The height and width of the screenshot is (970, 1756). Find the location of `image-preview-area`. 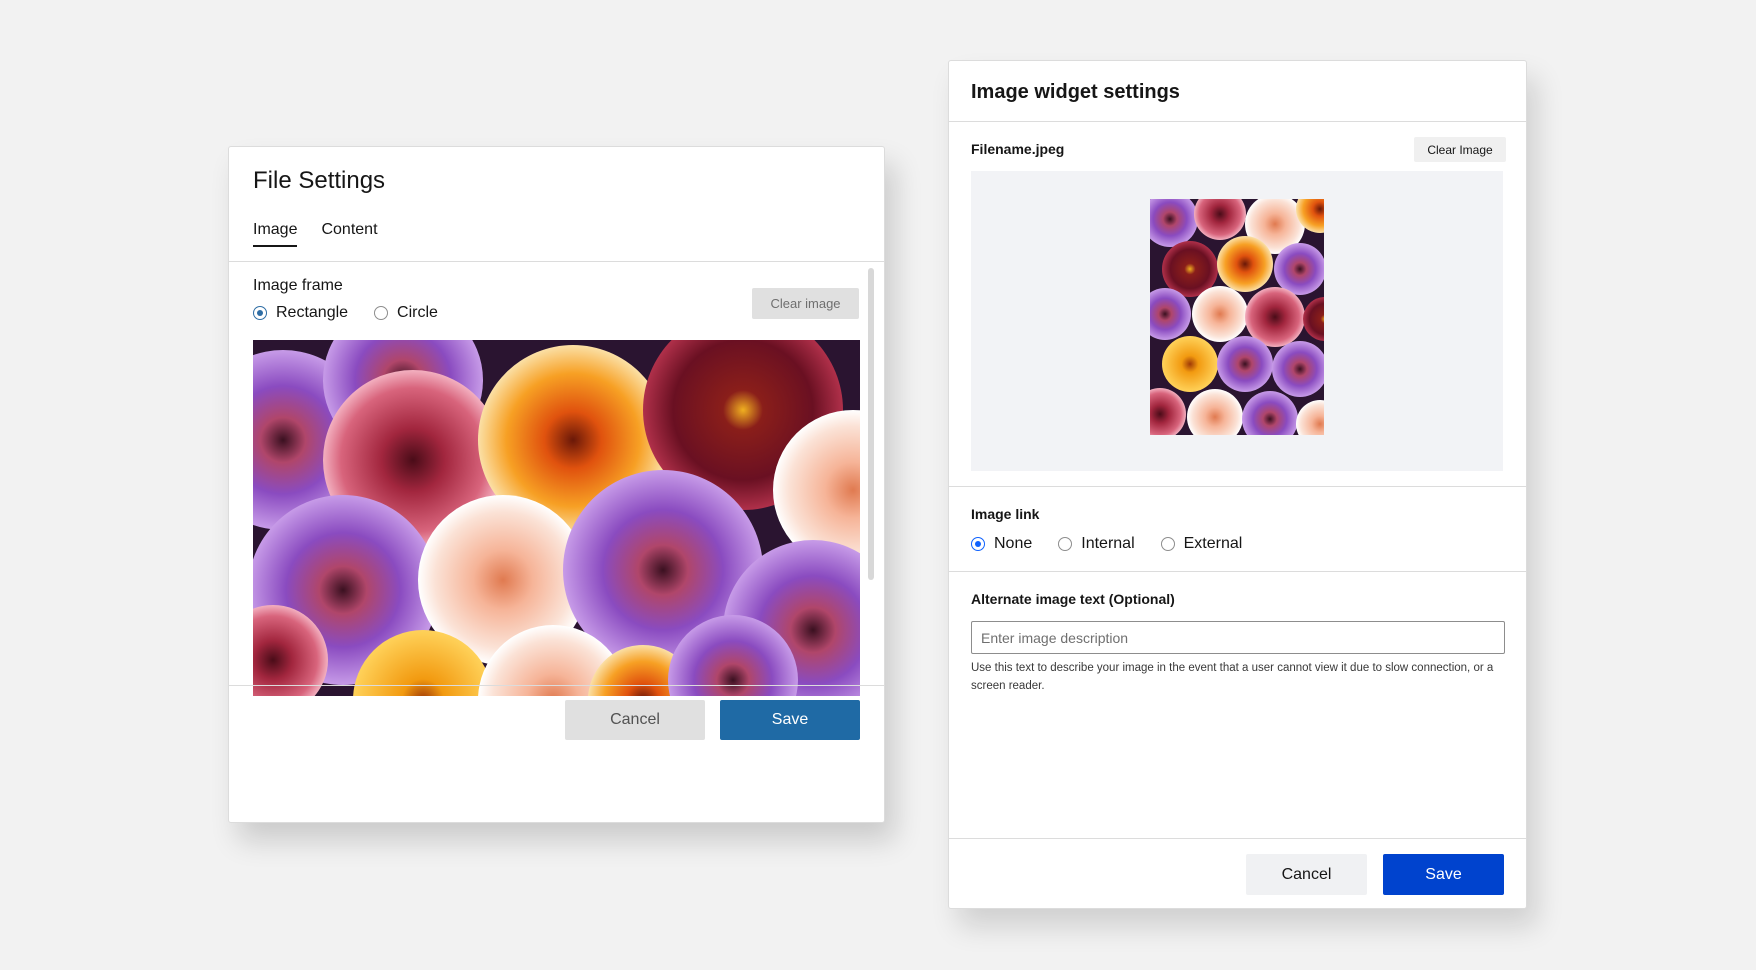

image-preview-area is located at coordinates (1237, 321).